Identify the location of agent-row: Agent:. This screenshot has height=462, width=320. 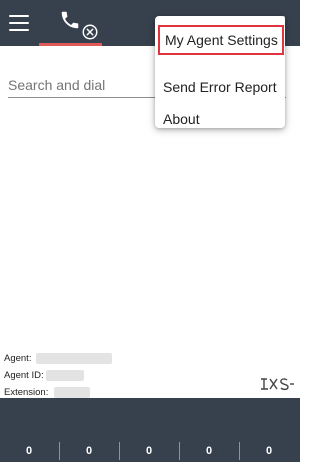
(58, 358).